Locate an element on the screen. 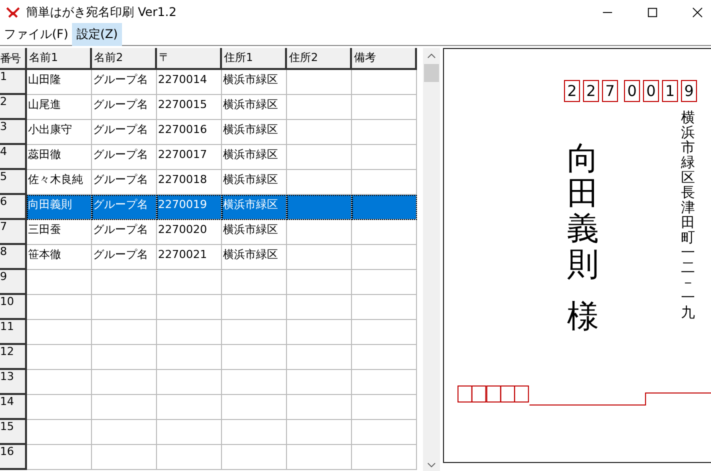 The height and width of the screenshot is (471, 711). row-number: 3 is located at coordinates (13, 132).